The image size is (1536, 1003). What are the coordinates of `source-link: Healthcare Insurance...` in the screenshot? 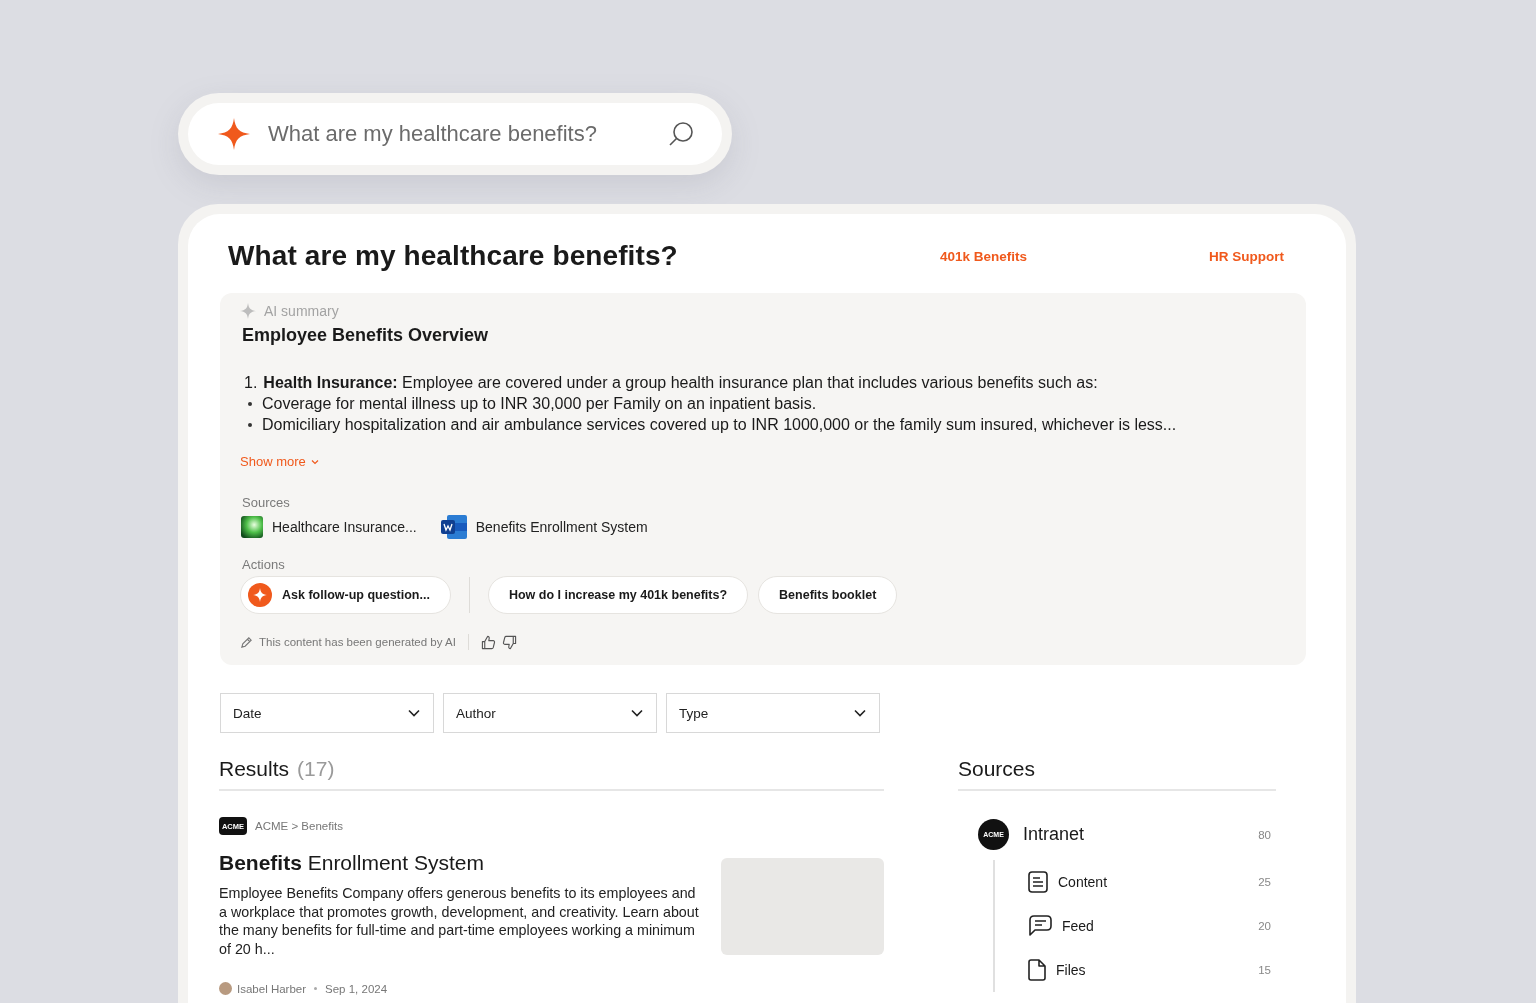 It's located at (329, 527).